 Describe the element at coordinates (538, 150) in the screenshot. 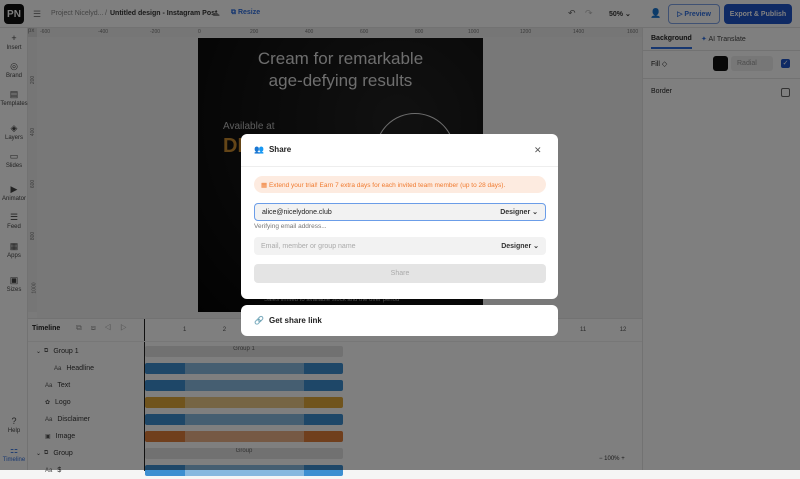

I see `close-icon: ✕` at that location.